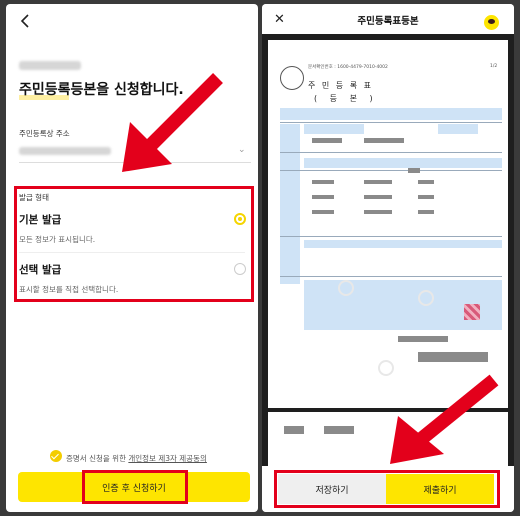 Image resolution: width=520 pixels, height=516 pixels. I want to click on doc-subtitle: ( 등 본 ), so click(346, 98).